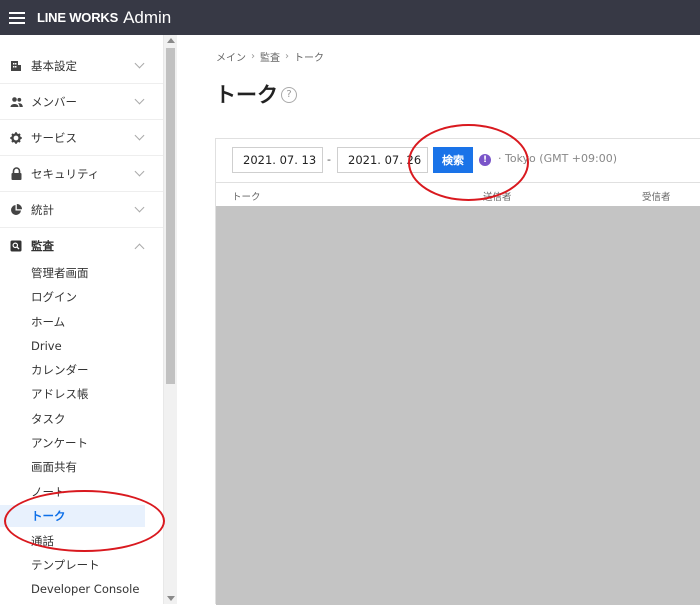 Image resolution: width=700 pixels, height=605 pixels. What do you see at coordinates (72, 443) in the screenshot?
I see `sidebar-item-survey: アンケート` at bounding box center [72, 443].